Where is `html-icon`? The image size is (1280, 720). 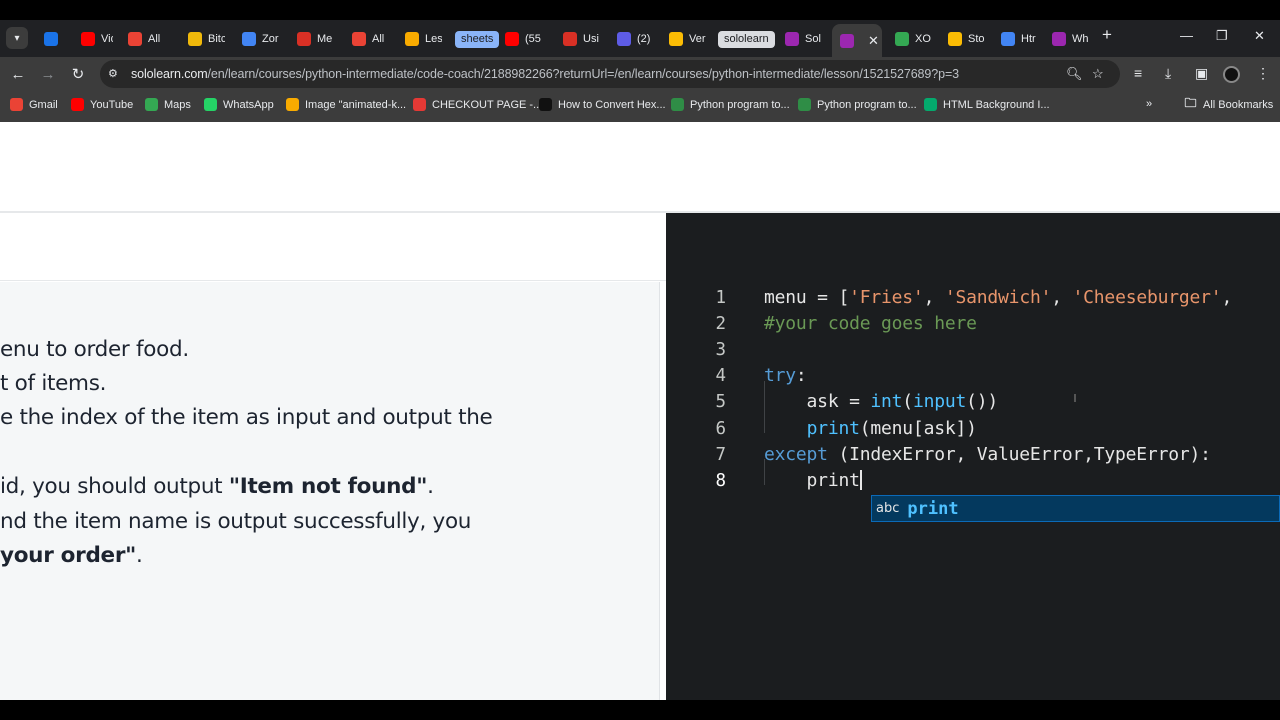 html-icon is located at coordinates (1008, 39).